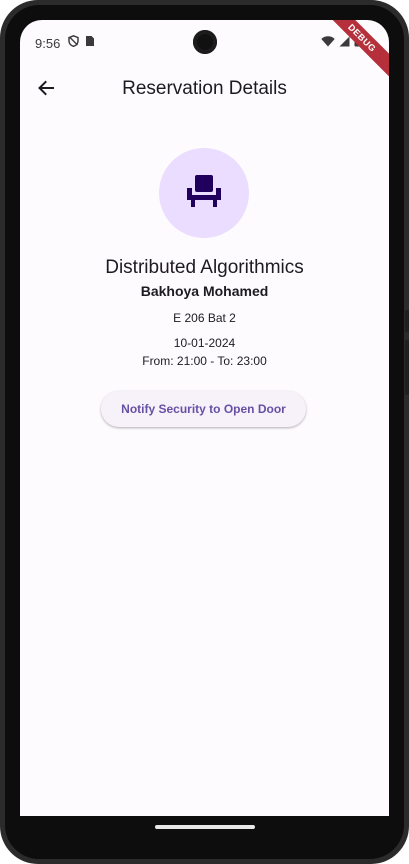 This screenshot has width=409, height=864. I want to click on reservation-avatar, so click(204, 193).